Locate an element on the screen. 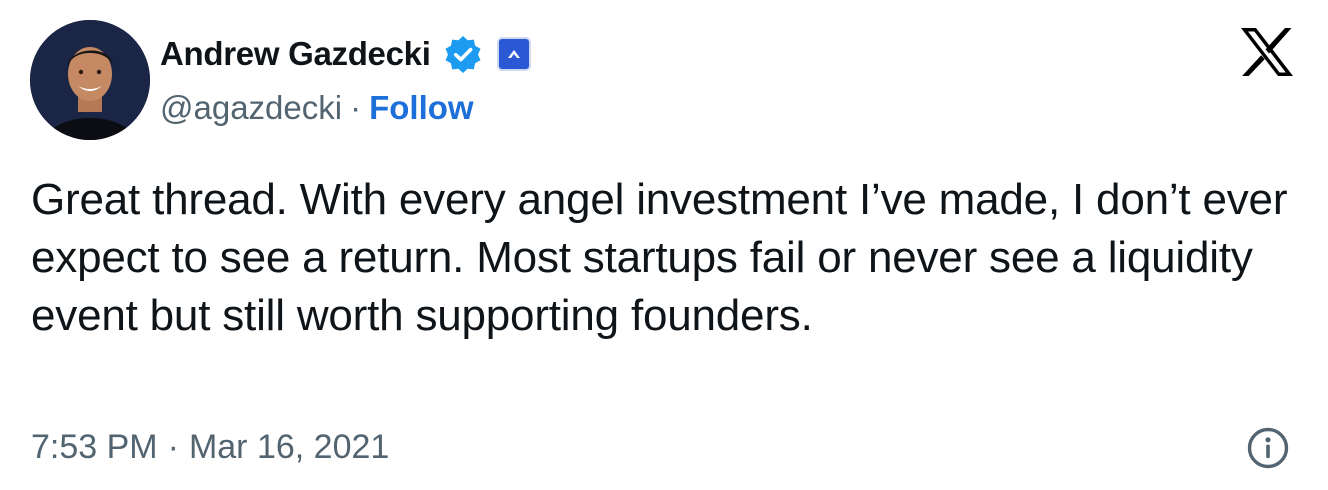 The height and width of the screenshot is (490, 1328). avatar-image is located at coordinates (90, 80).